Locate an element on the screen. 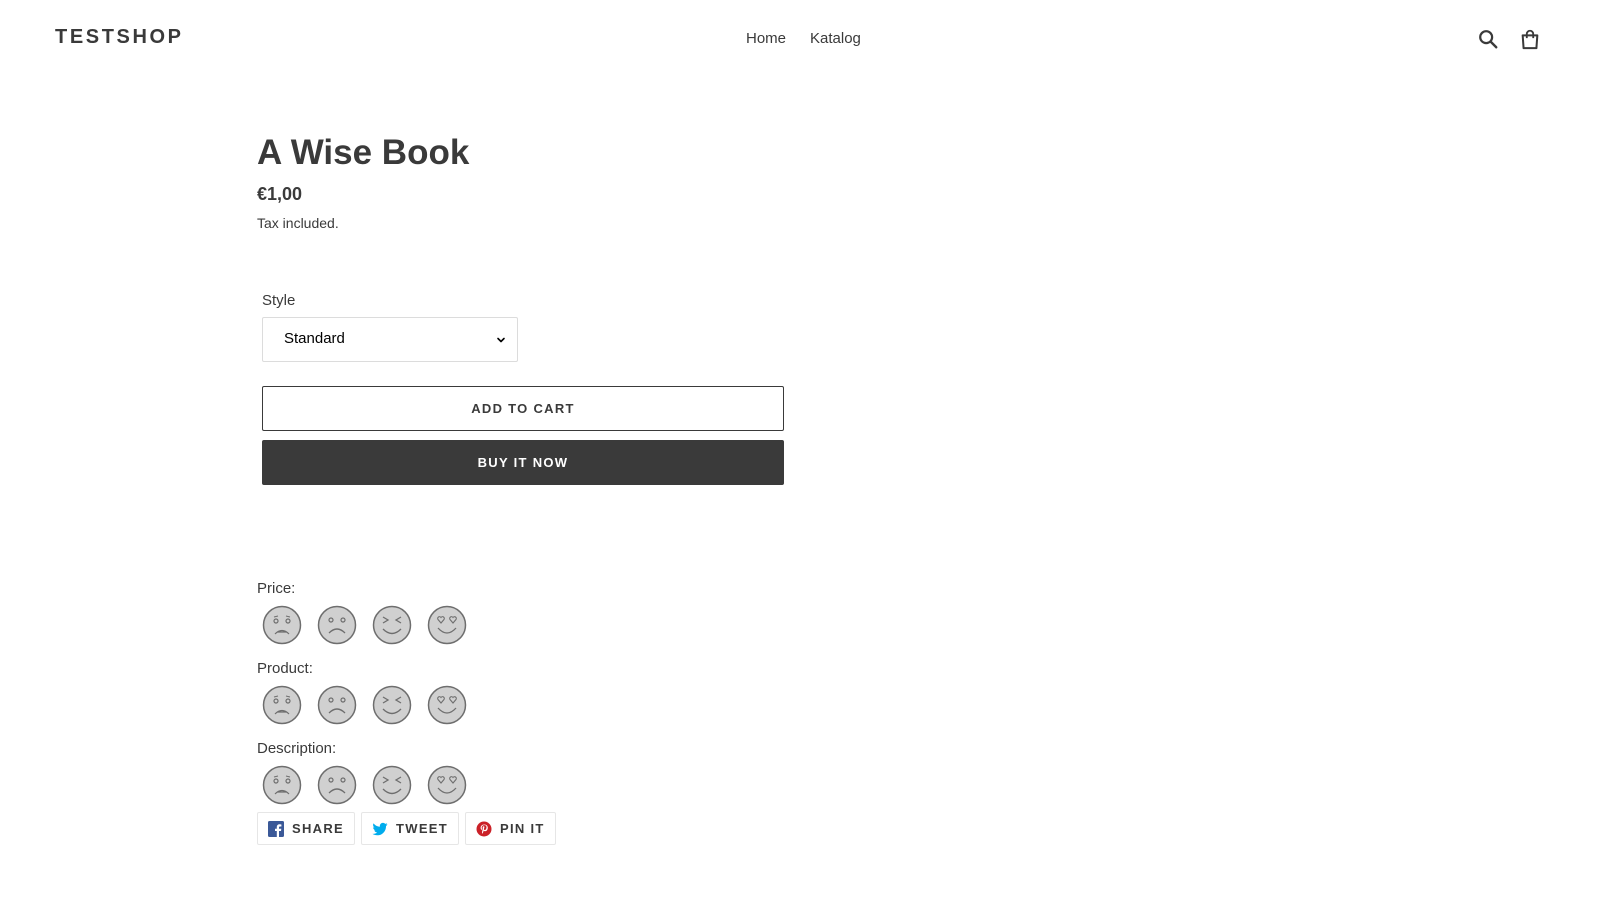 This screenshot has height=900, width=1600. style-select: Standard is located at coordinates (390, 339).